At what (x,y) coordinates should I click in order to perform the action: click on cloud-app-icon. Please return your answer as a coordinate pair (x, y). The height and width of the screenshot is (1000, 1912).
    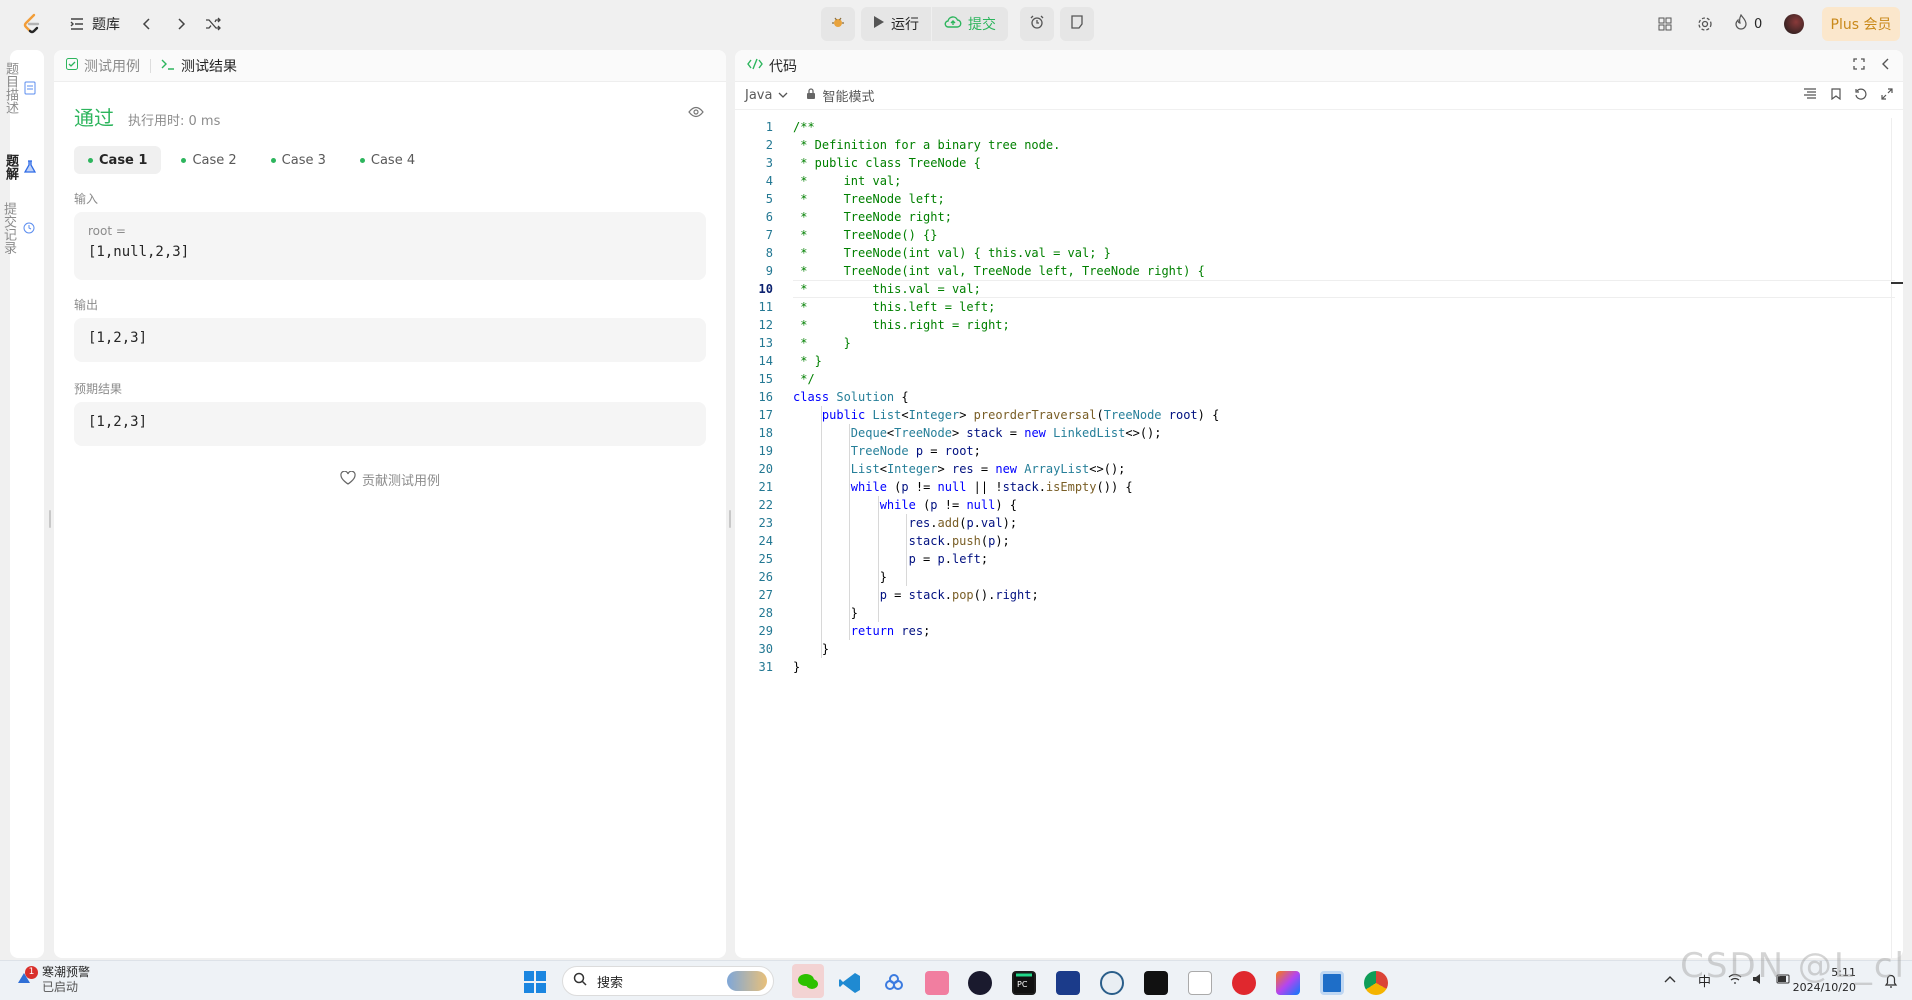
    Looking at the image, I should click on (894, 983).